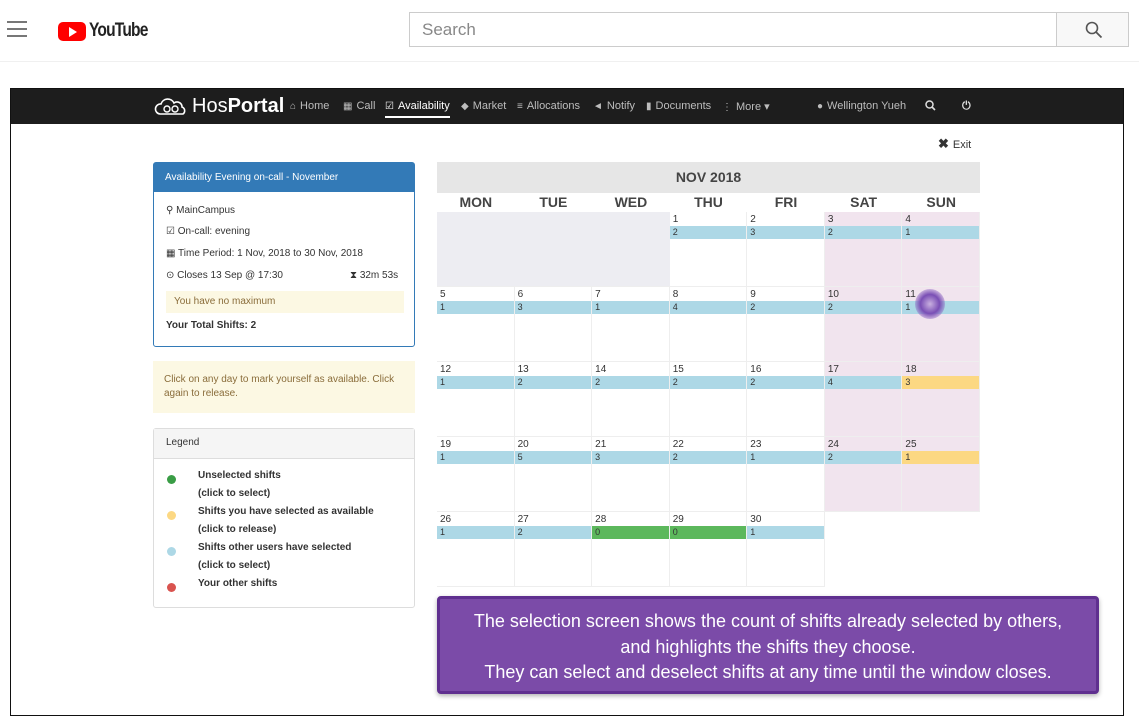 This screenshot has width=1139, height=724. What do you see at coordinates (786, 549) in the screenshot?
I see `calendar-day-30: 30 1` at bounding box center [786, 549].